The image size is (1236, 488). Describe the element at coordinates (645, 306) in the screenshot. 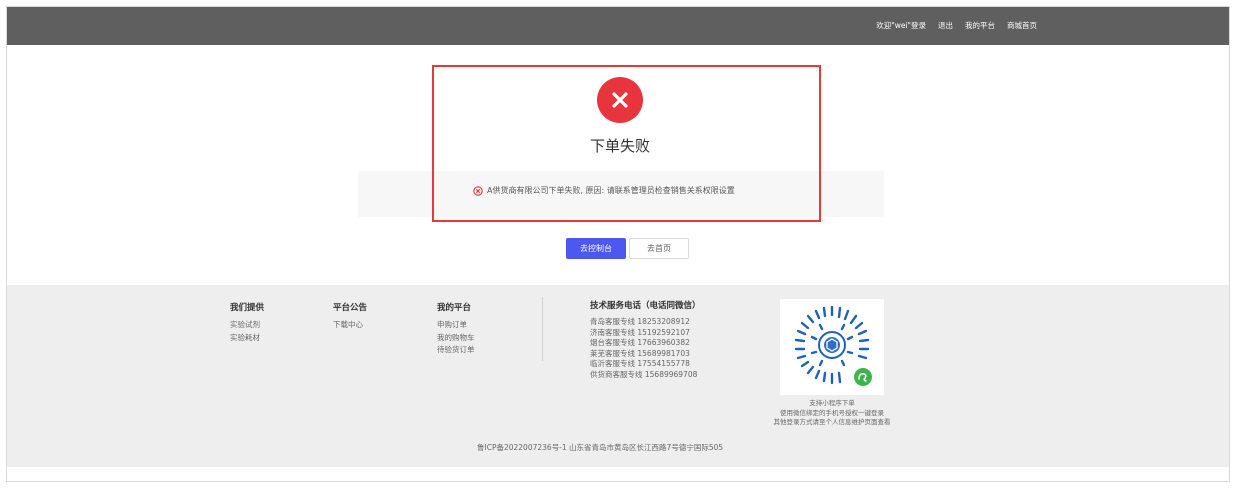

I see `service-title: 技术服务电话（电话同微信）` at that location.